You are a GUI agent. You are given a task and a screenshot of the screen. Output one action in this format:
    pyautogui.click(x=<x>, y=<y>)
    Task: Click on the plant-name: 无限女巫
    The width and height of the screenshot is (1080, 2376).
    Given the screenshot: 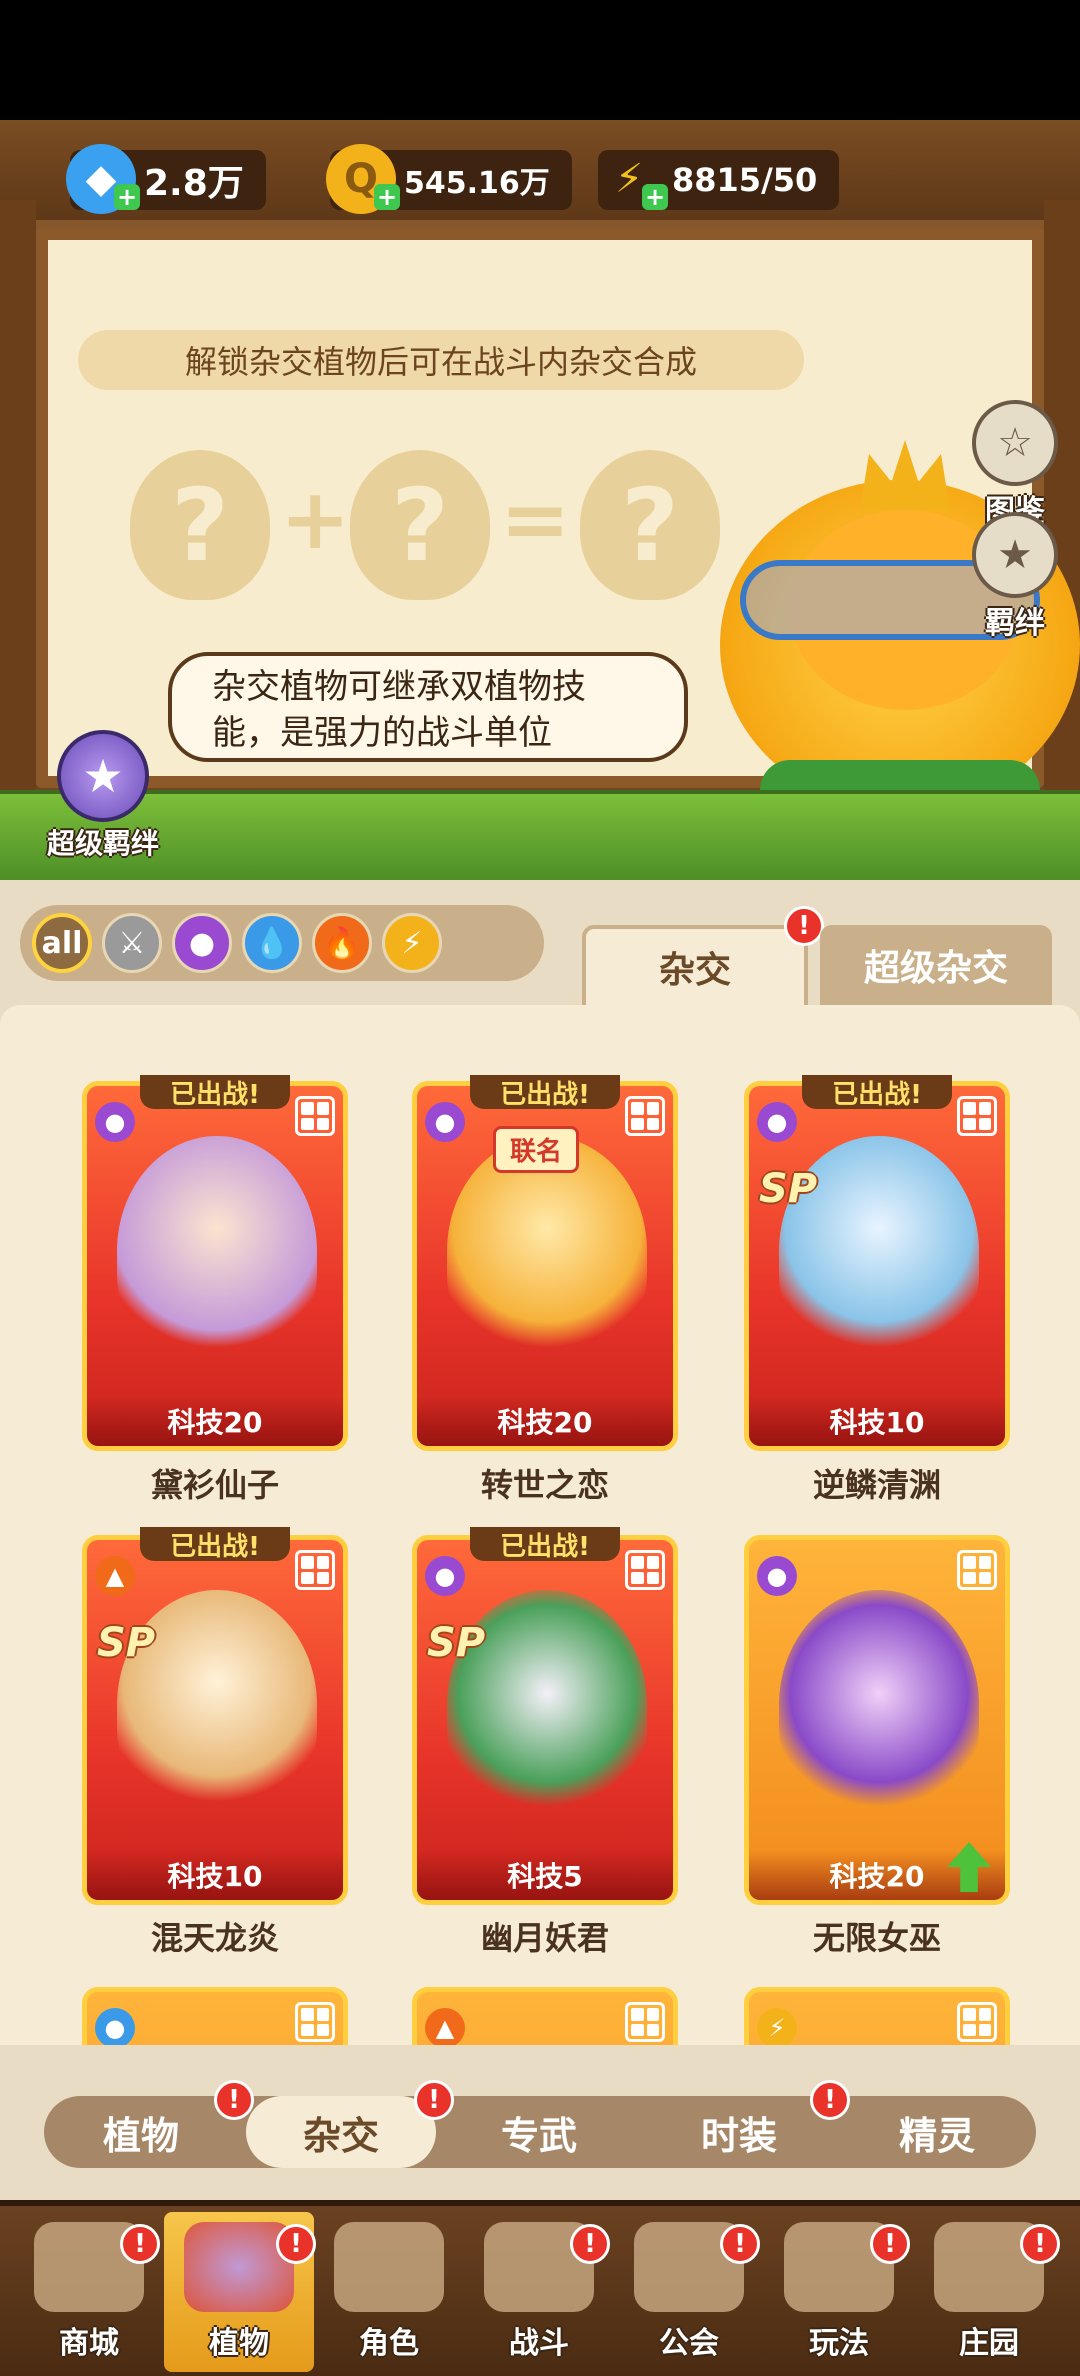 What is the action you would take?
    pyautogui.click(x=876, y=1938)
    